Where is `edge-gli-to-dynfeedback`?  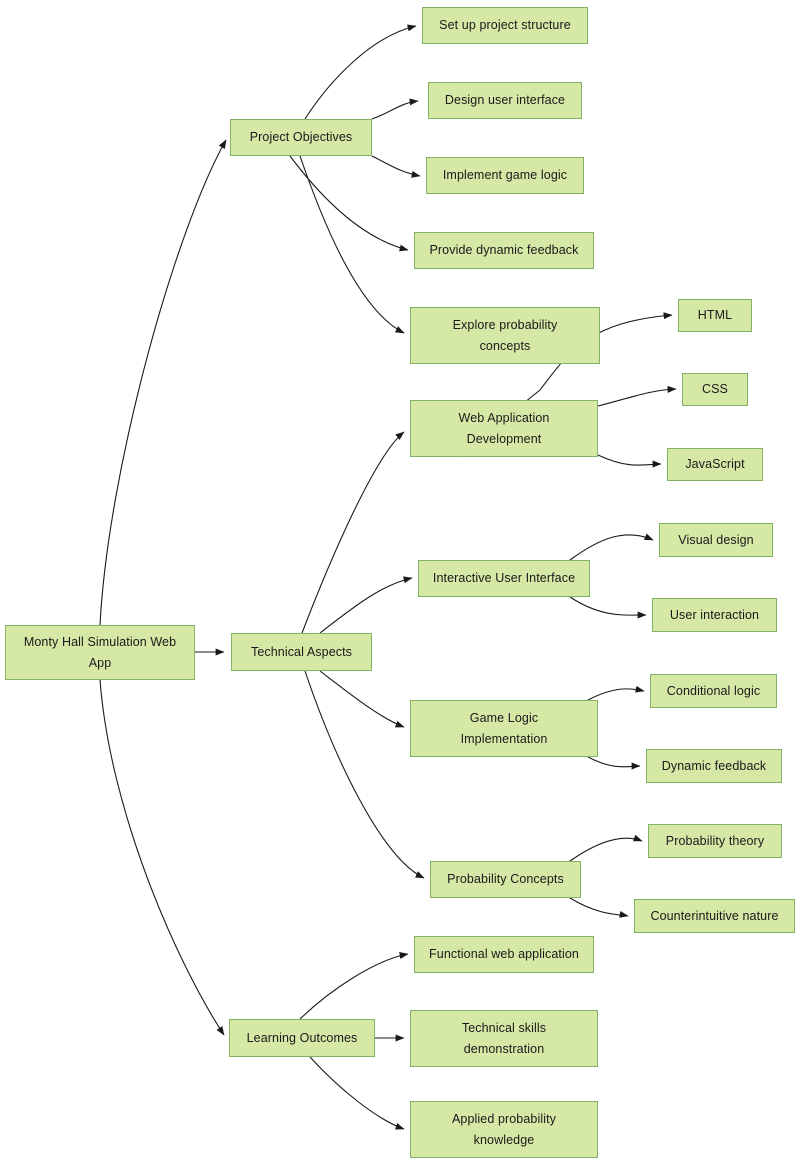 edge-gli-to-dynfeedback is located at coordinates (614, 763).